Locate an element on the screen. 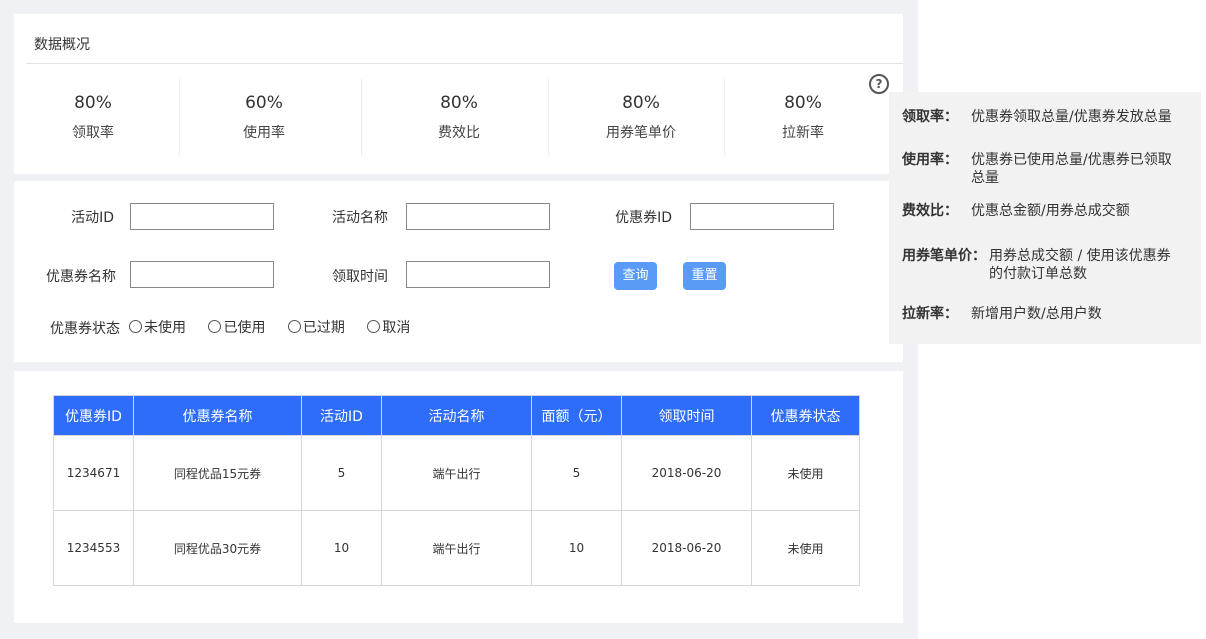 Image resolution: width=1206 pixels, height=639 pixels. metric-label: 领取率 is located at coordinates (93, 133).